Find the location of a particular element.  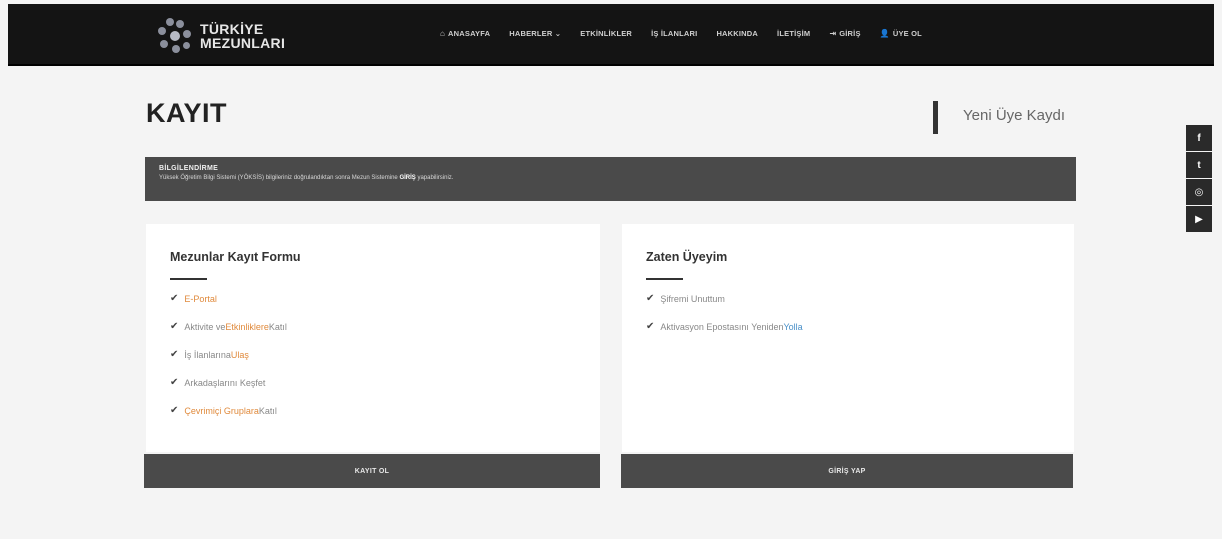

page-subtitle: Yeni Üye Kaydı is located at coordinates (1014, 115).